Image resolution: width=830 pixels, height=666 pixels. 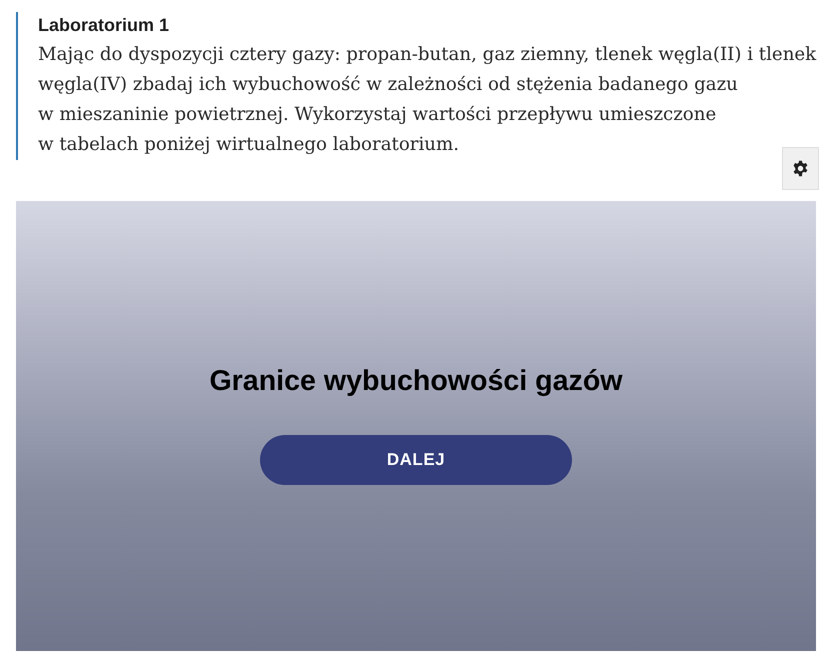 I want to click on settings-button, so click(x=800, y=168).